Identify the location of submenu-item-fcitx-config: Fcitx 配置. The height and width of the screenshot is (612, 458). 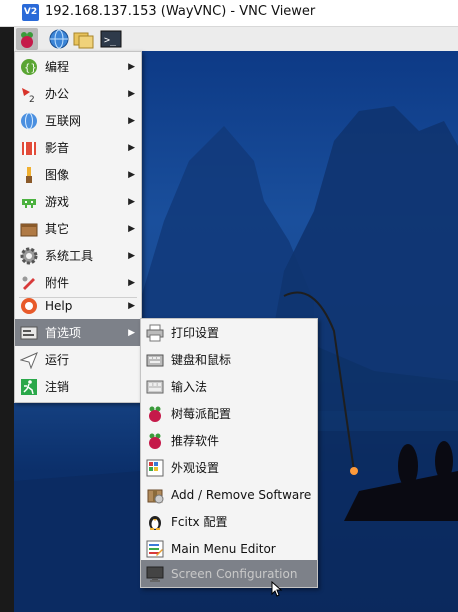
(229, 521).